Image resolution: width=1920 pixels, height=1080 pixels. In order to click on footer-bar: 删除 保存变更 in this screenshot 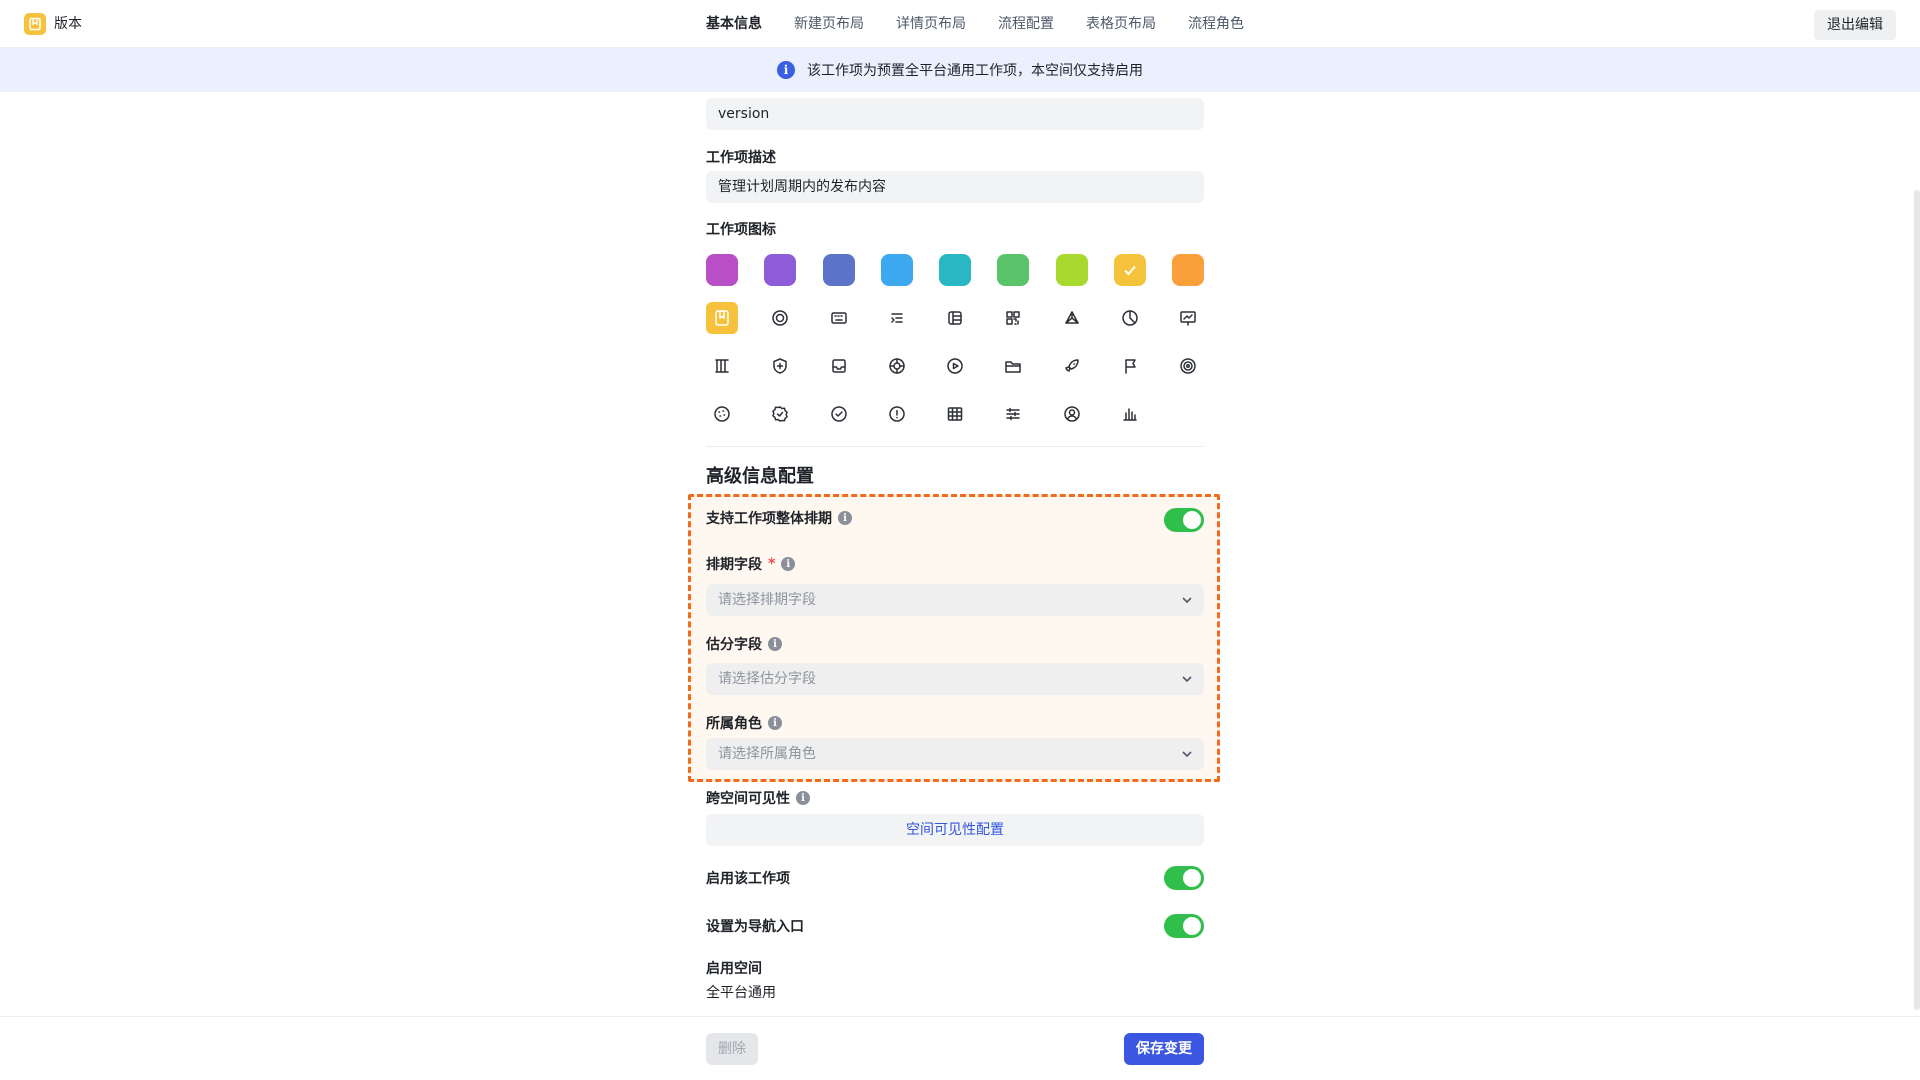, I will do `click(960, 1048)`.